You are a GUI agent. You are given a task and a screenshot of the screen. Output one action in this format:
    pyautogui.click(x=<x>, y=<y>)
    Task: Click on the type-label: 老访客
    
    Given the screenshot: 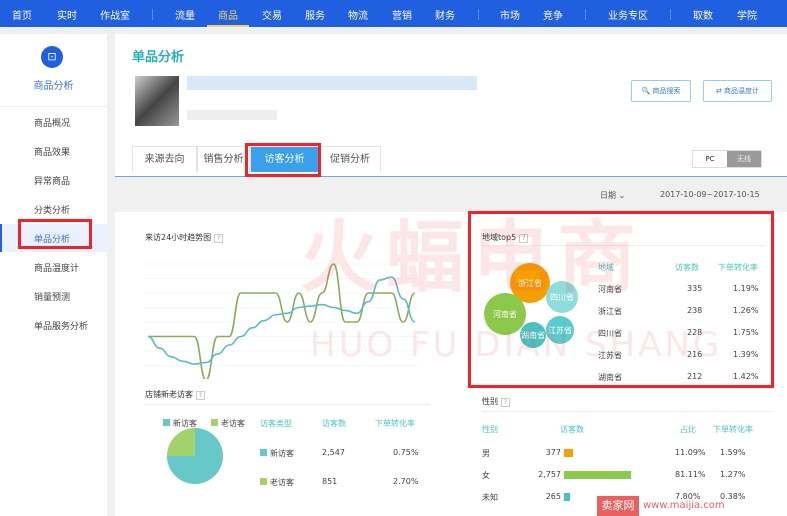 What is the action you would take?
    pyautogui.click(x=282, y=482)
    